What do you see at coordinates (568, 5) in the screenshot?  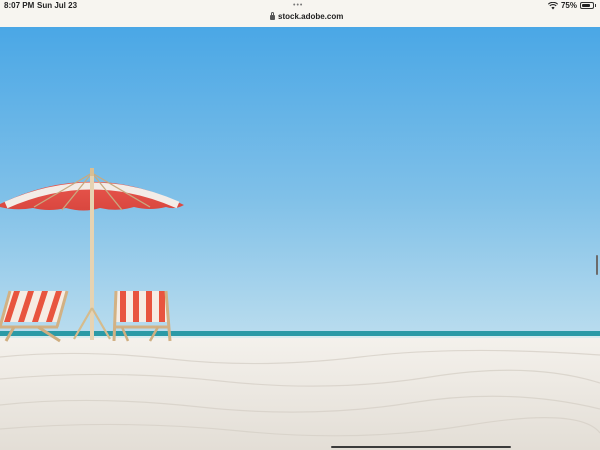 I see `battery-percent: 75%` at bounding box center [568, 5].